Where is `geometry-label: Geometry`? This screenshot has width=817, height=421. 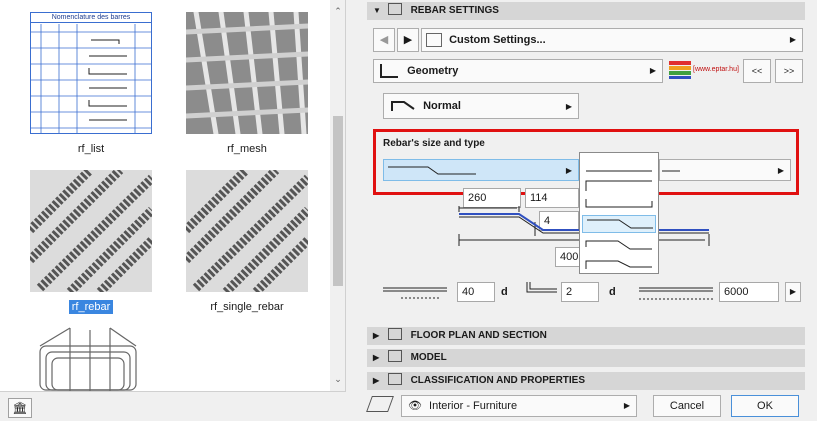 geometry-label: Geometry is located at coordinates (433, 71).